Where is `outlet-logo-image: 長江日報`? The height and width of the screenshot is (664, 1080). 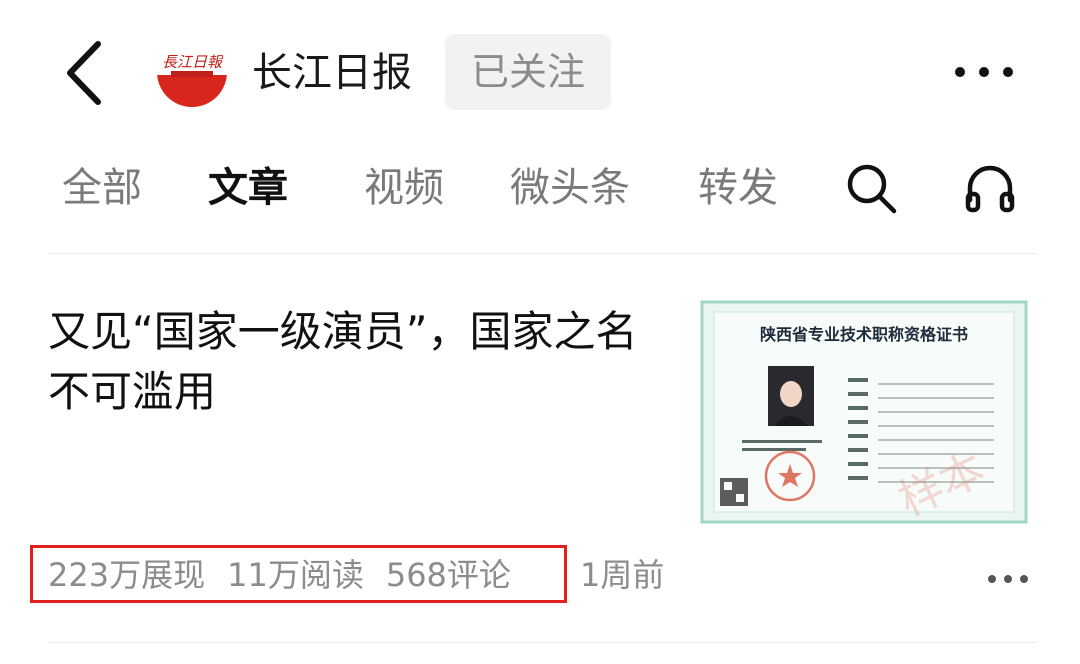 outlet-logo-image: 長江日報 is located at coordinates (192, 72).